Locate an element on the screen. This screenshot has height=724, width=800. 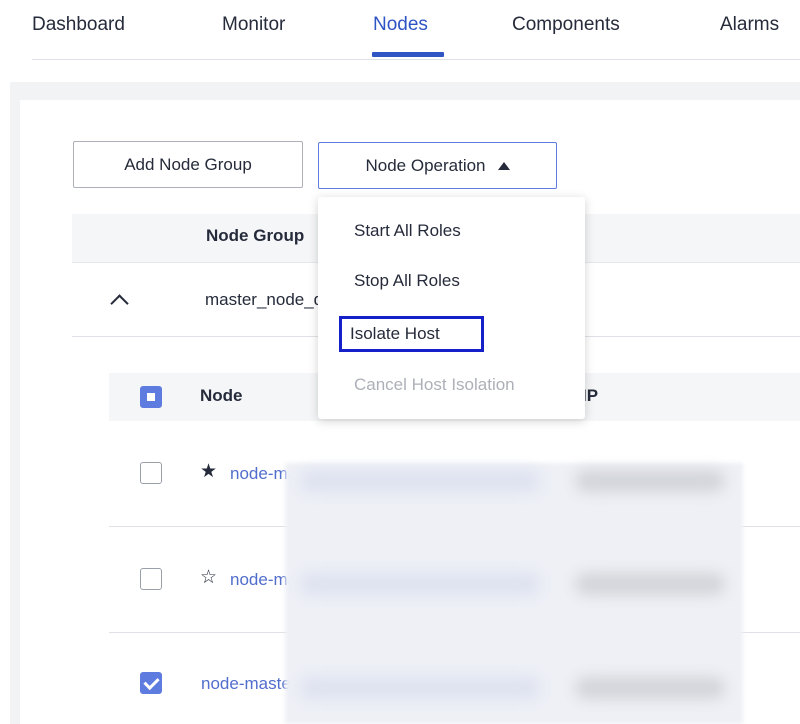
star-outline-icon: ☆ is located at coordinates (208, 578).